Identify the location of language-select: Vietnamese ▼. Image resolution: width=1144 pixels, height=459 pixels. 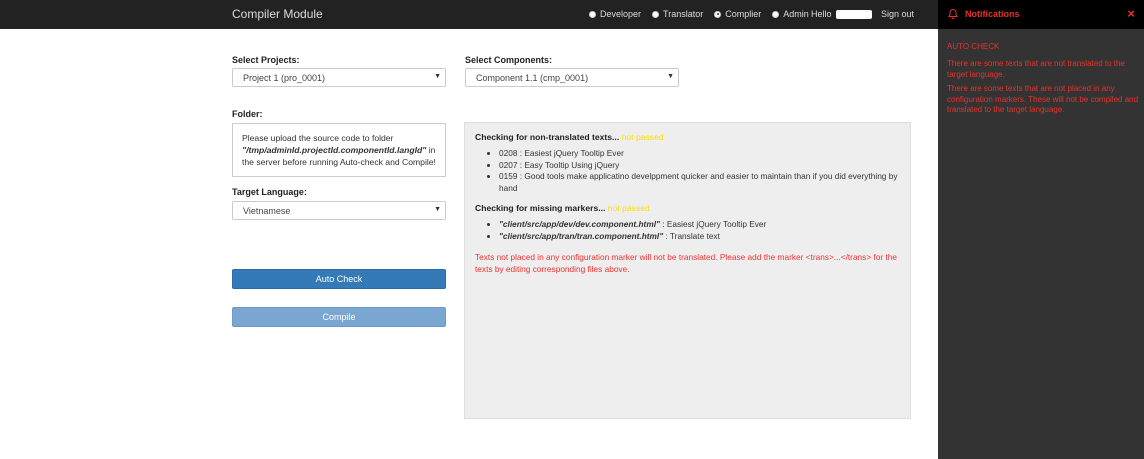
(339, 210).